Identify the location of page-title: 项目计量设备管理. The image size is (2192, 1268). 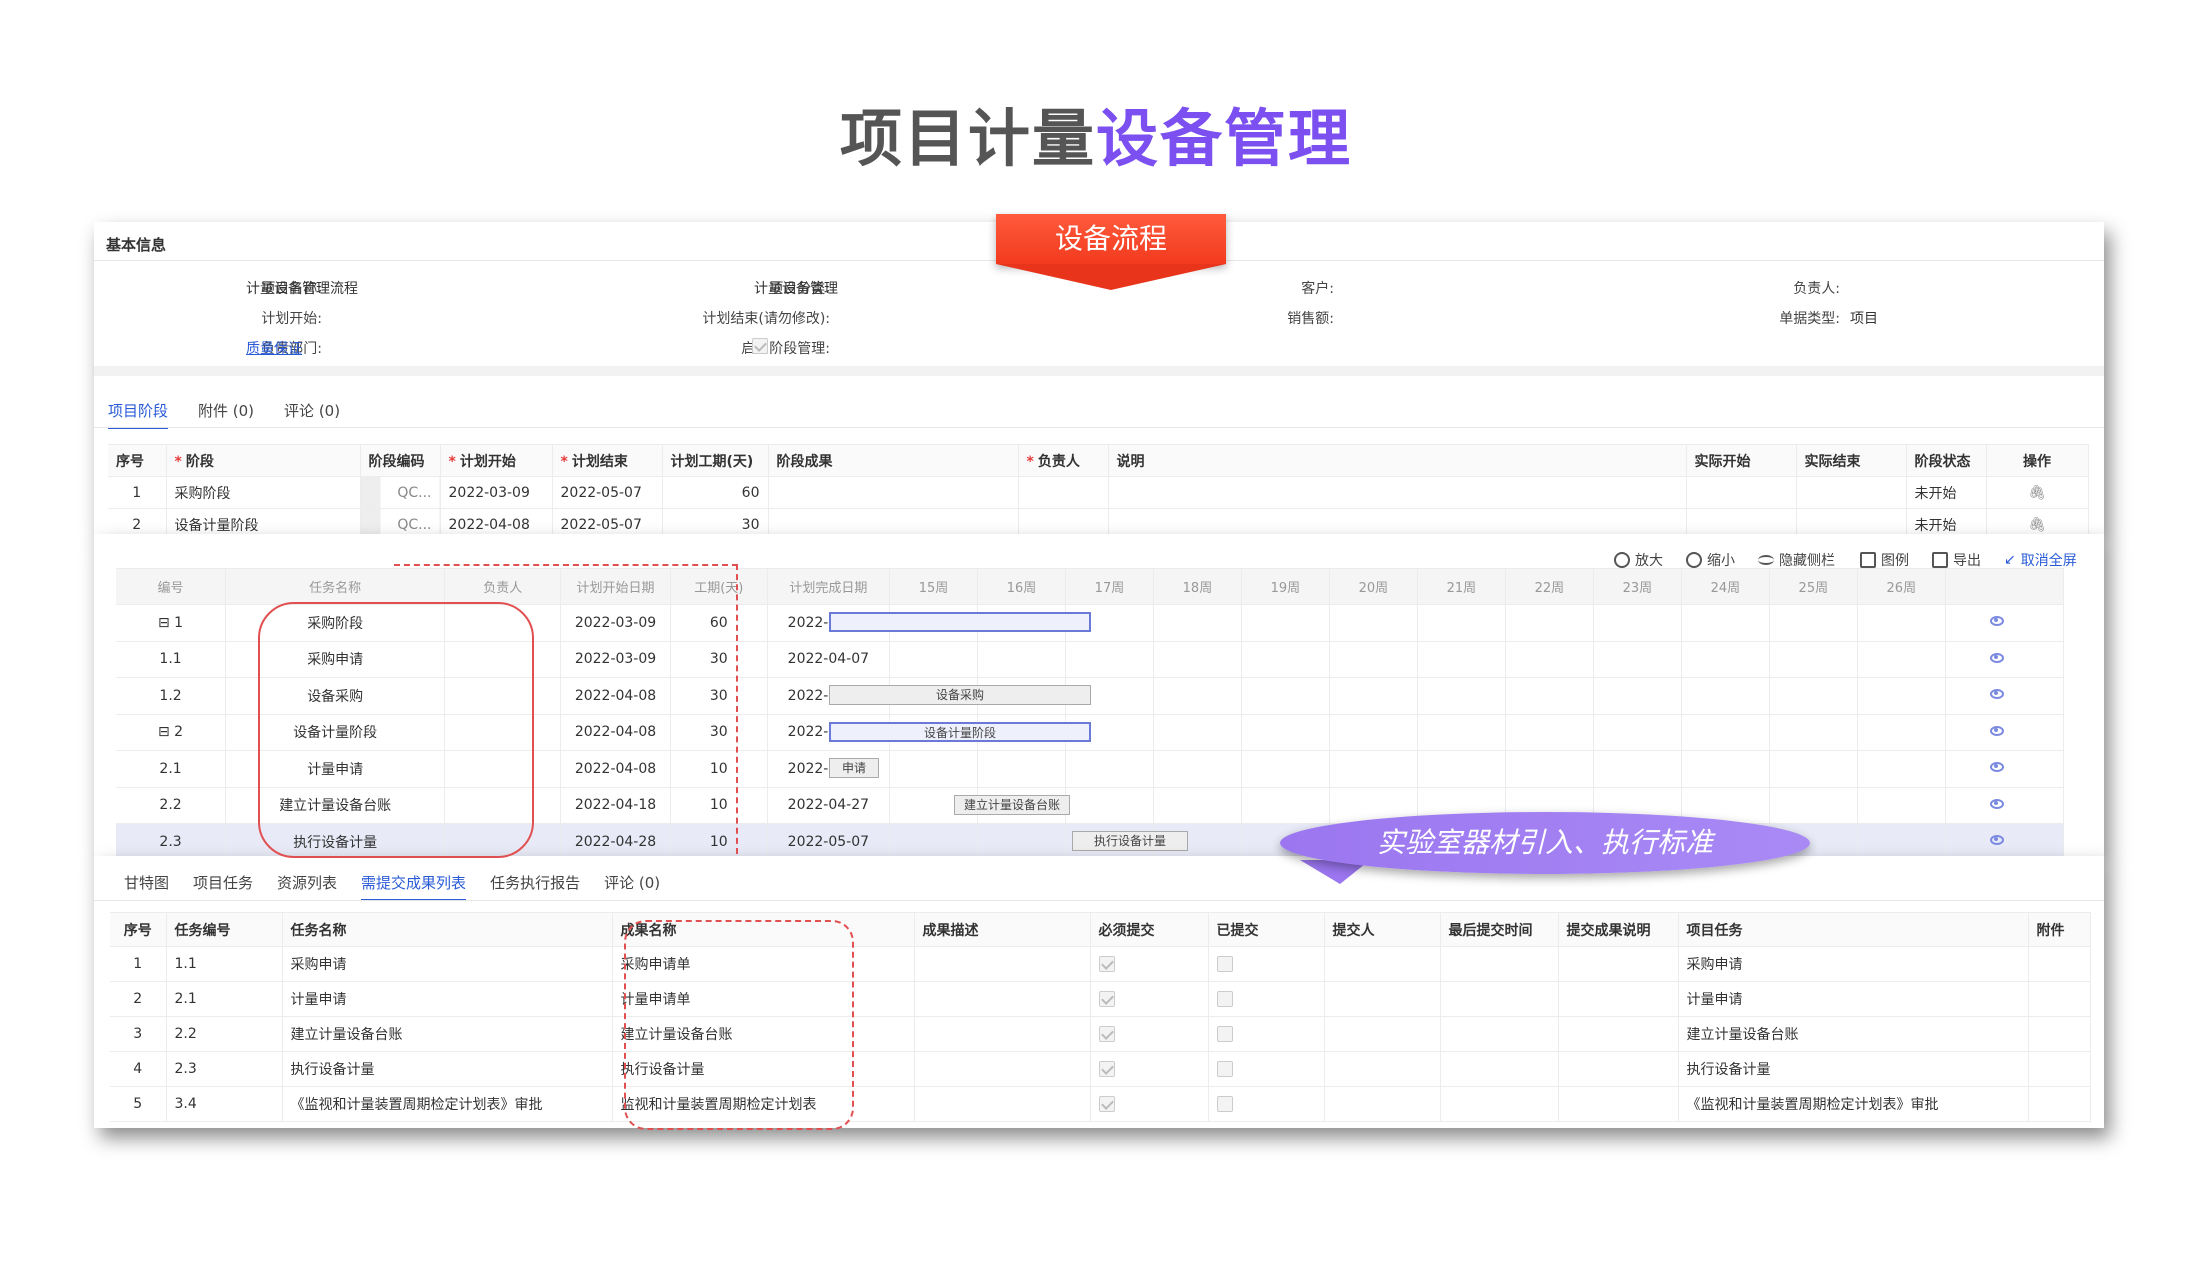
(1096, 133).